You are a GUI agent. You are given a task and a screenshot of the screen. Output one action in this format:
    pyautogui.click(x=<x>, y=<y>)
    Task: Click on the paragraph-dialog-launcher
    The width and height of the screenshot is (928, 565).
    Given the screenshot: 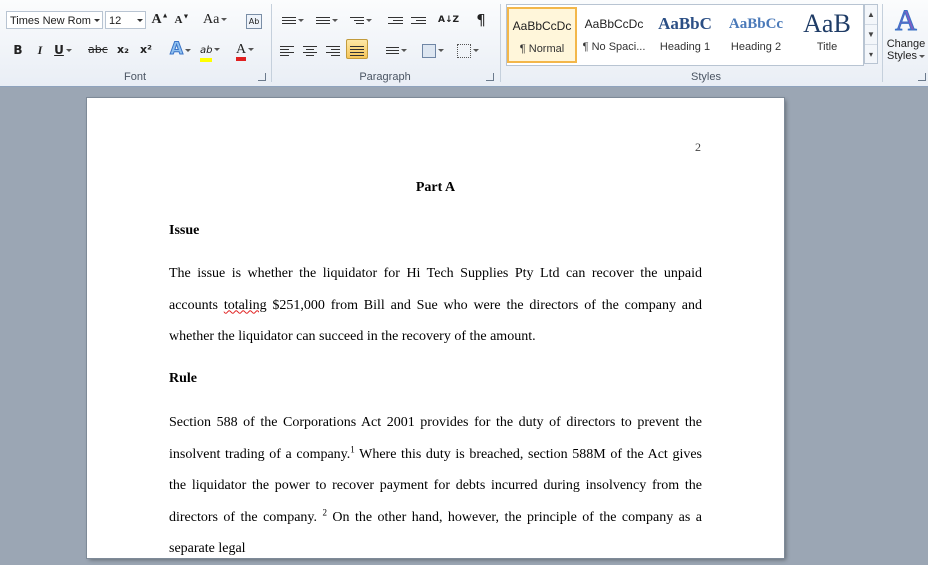 What is the action you would take?
    pyautogui.click(x=490, y=77)
    